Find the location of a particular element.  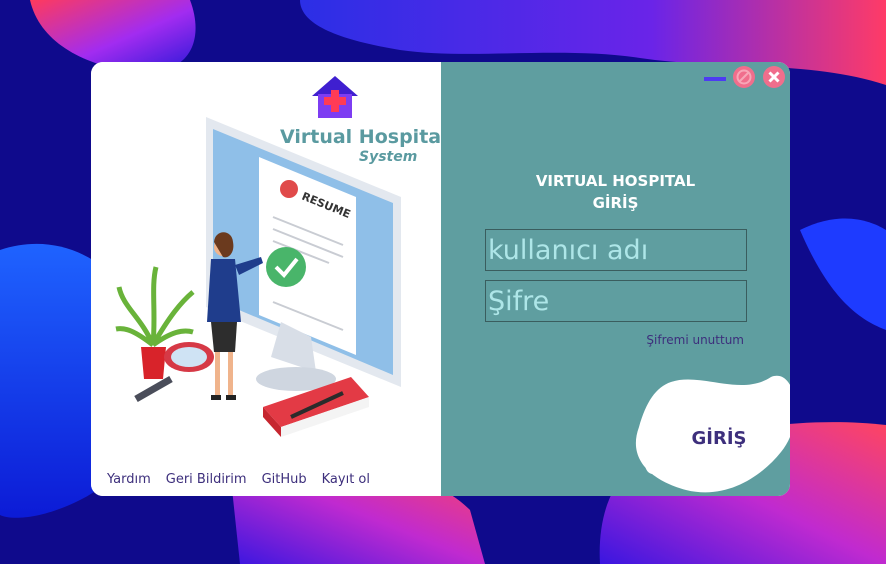

login-heading-title: VIRTUAL HOSPITAL is located at coordinates (615, 181).